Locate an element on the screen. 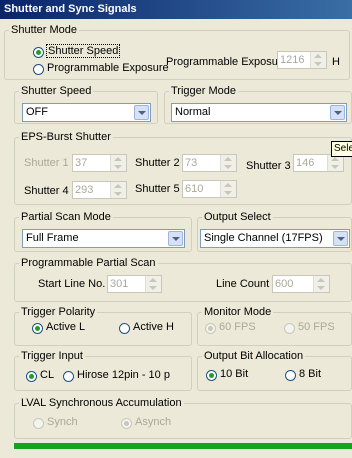  lval-accumulation-legend: LVAL Synchronous Accumulation is located at coordinates (101, 403).